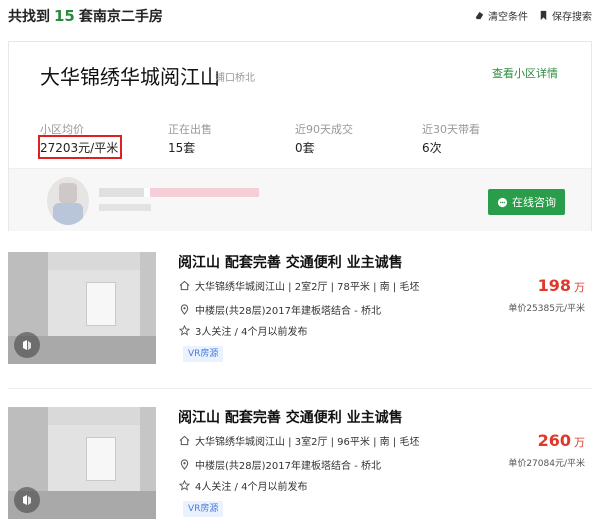 Image resolution: width=600 pixels, height=529 pixels. I want to click on highlight-annotation-box, so click(80, 147).